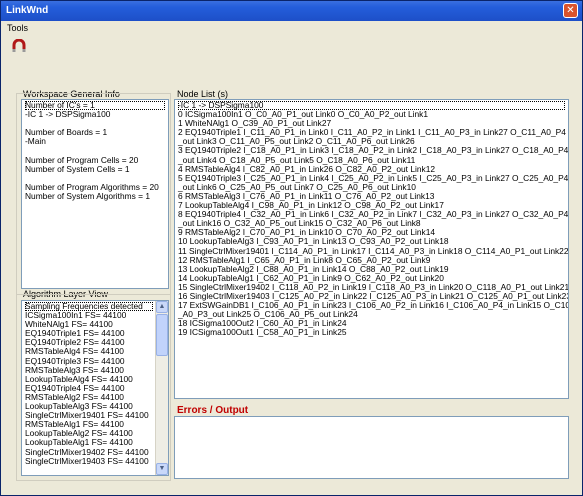 This screenshot has width=583, height=496. What do you see at coordinates (19, 46) in the screenshot?
I see `magnet-icon` at bounding box center [19, 46].